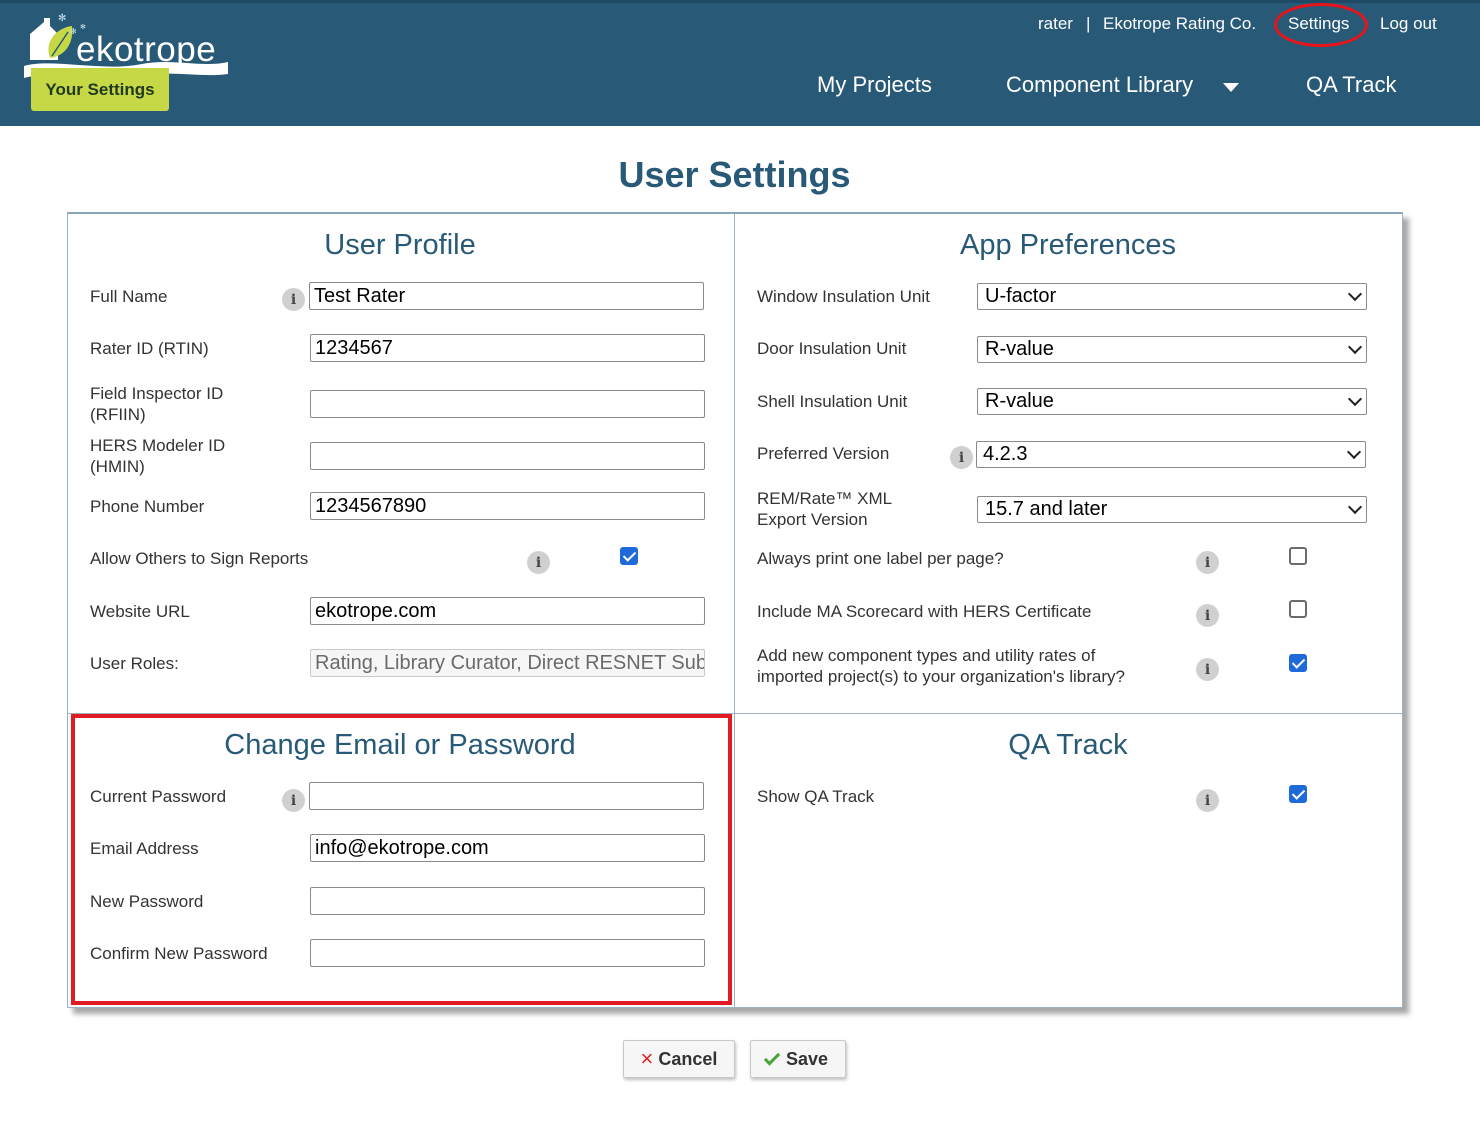 The height and width of the screenshot is (1135, 1480). What do you see at coordinates (880, 558) in the screenshot?
I see `one-label-per-page-label: Always print one label per page?` at bounding box center [880, 558].